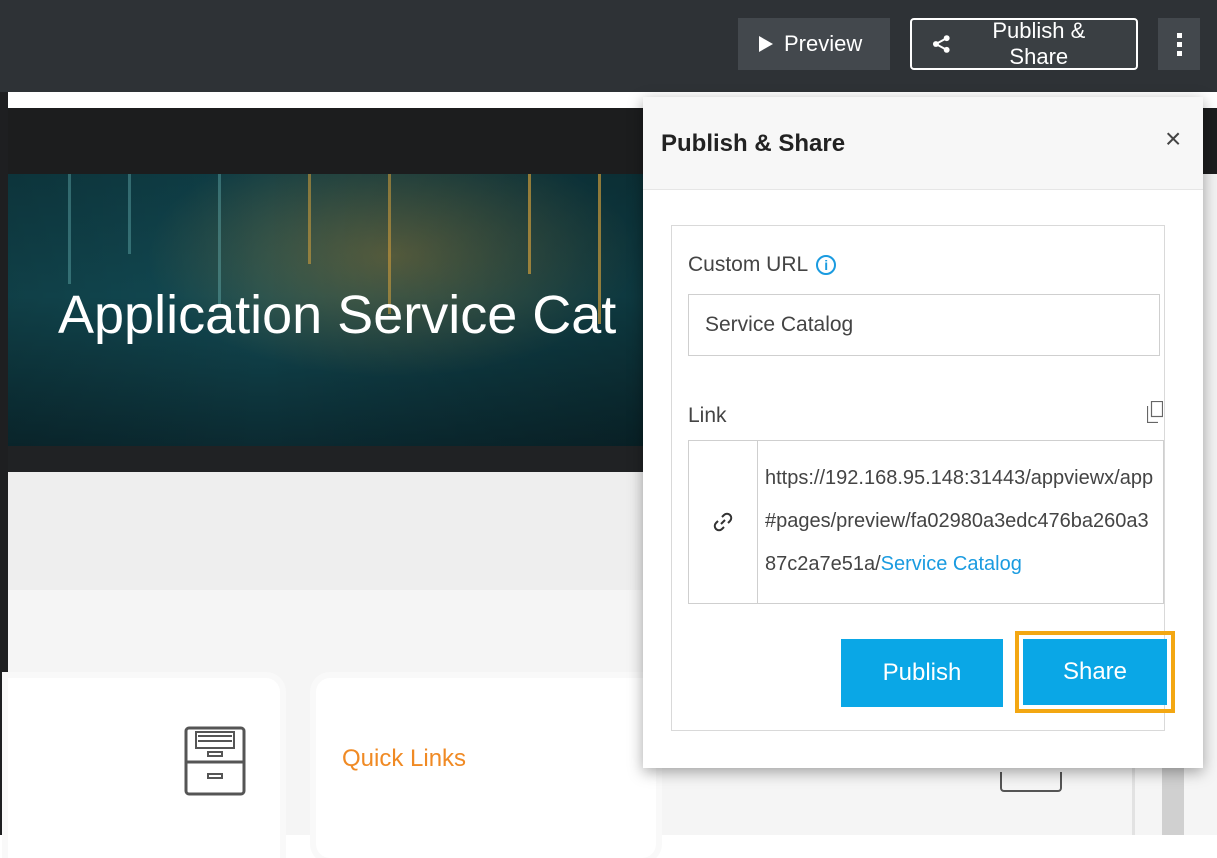  I want to click on custom-url-input, so click(924, 325).